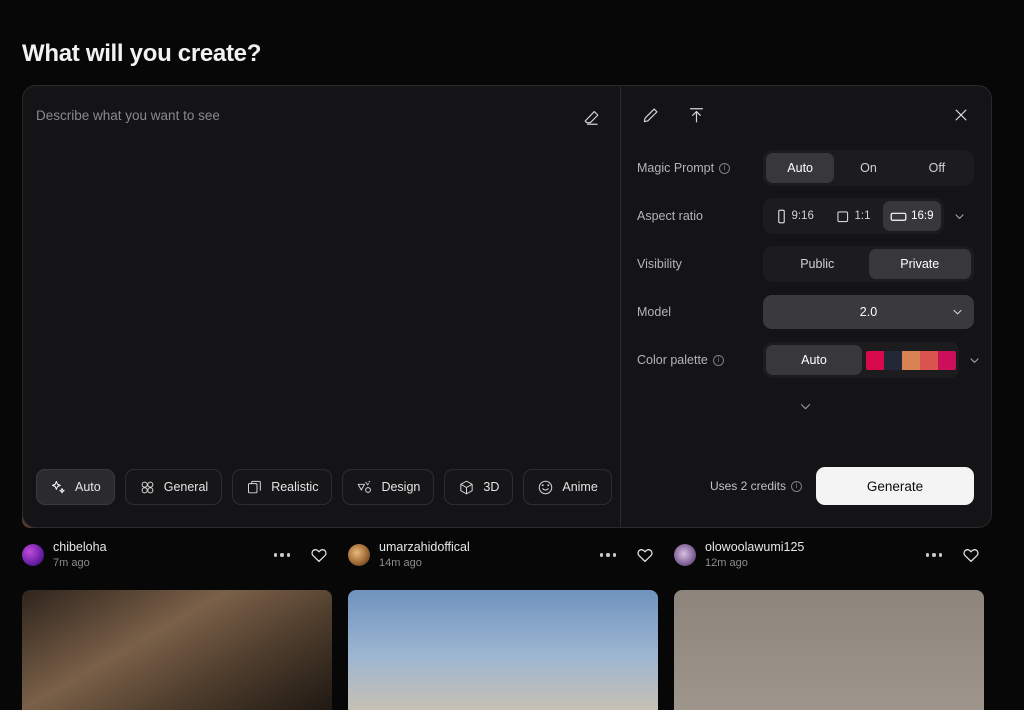  I want to click on post-username: umarzahidoffical, so click(424, 547).